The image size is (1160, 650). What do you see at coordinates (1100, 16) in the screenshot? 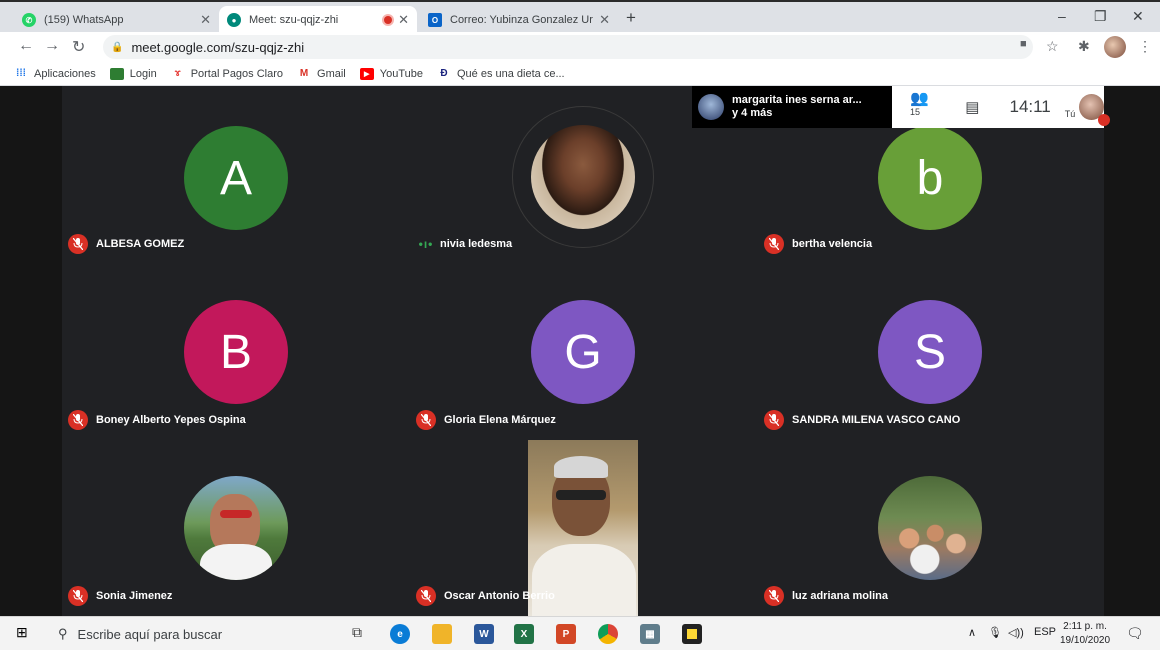
I see `restore-icon: ❐` at bounding box center [1100, 16].